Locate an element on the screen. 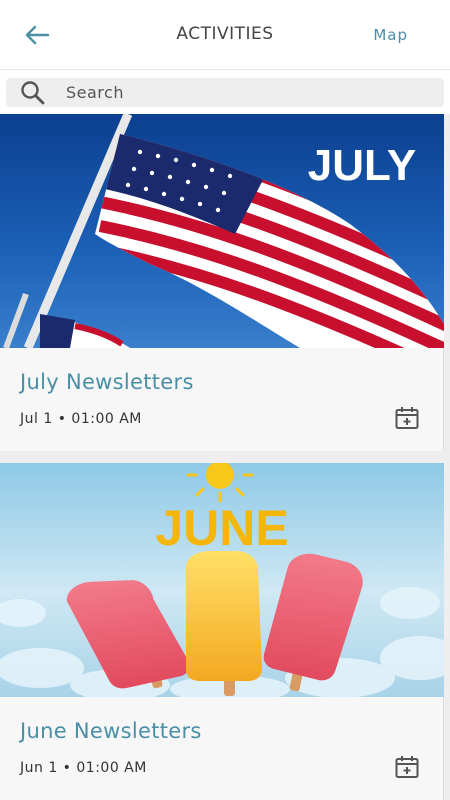 The image size is (450, 800). activity-title: July Newsletters is located at coordinates (107, 382).